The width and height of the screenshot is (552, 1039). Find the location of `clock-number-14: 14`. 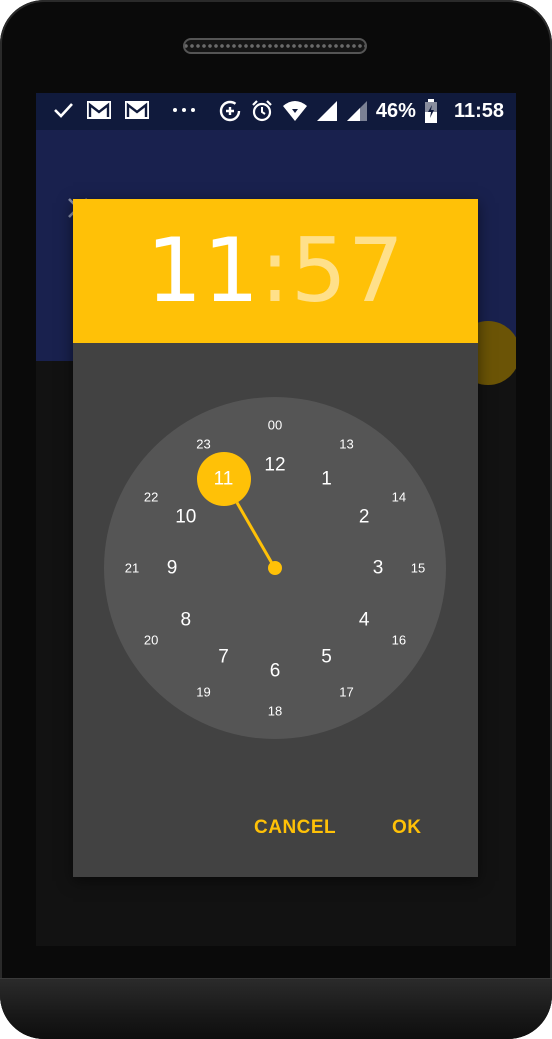

clock-number-14: 14 is located at coordinates (399, 496).